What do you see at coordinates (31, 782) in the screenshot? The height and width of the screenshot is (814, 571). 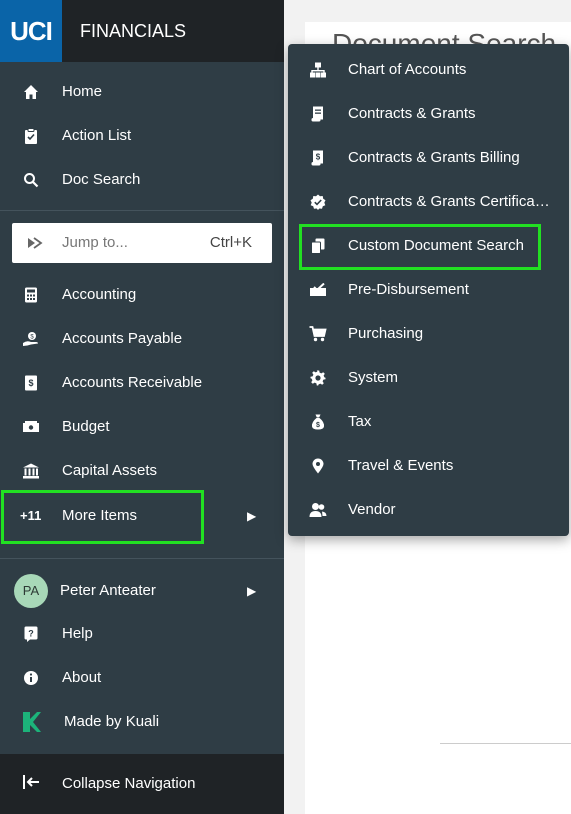 I see `collapse-arrow-icon` at bounding box center [31, 782].